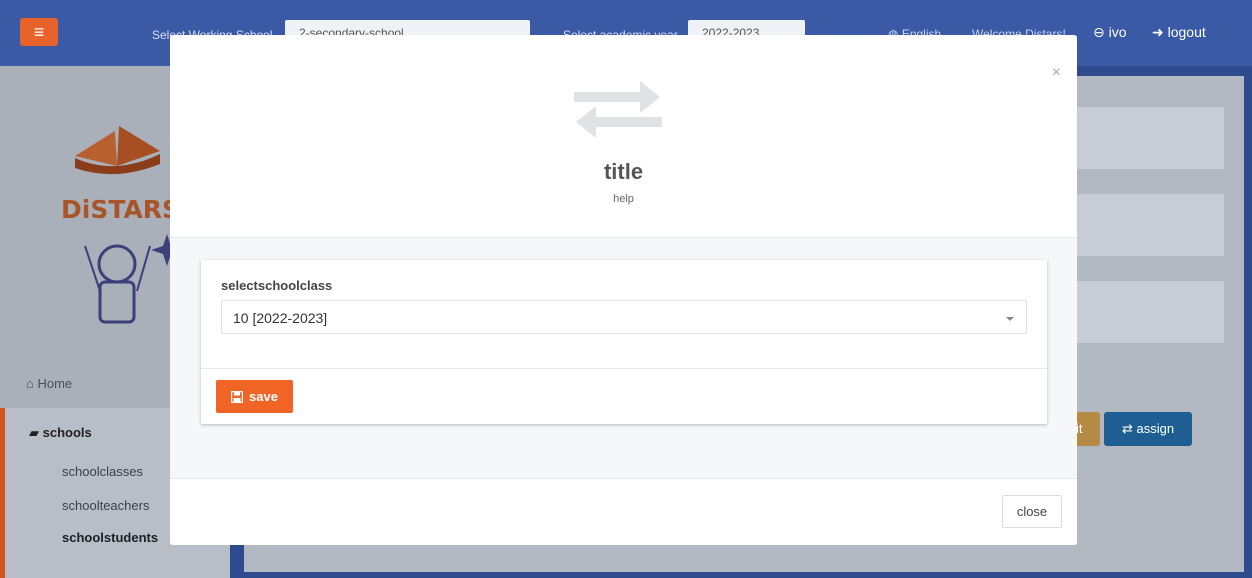 The width and height of the screenshot is (1252, 578). I want to click on save-button: save, so click(254, 396).